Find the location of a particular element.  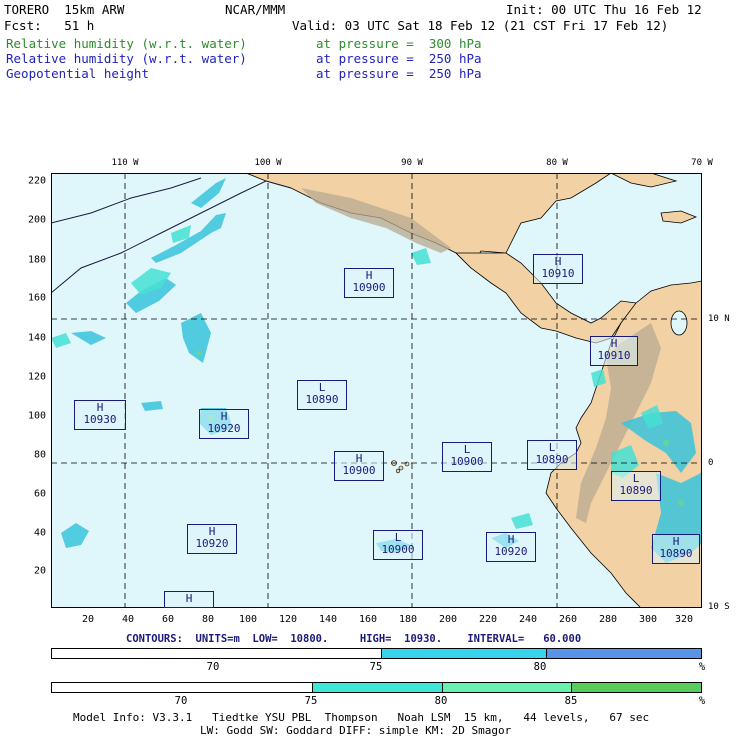

x-tick-160: 160 is located at coordinates (368, 619).